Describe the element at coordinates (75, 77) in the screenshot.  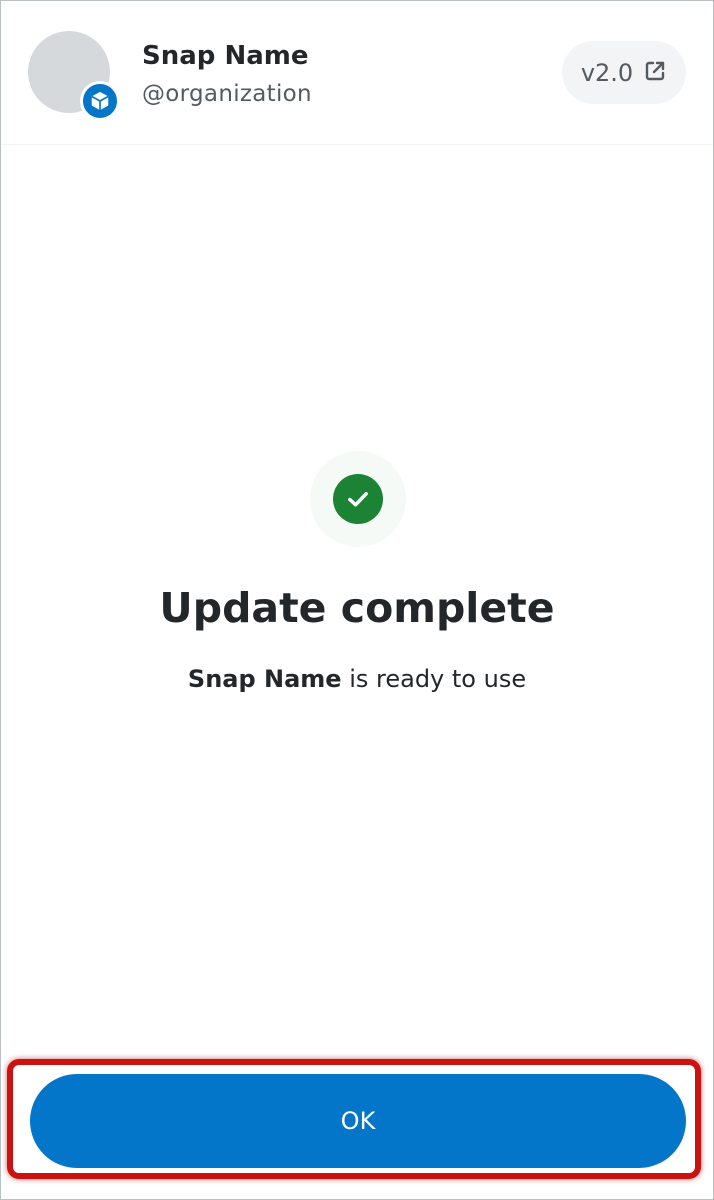
I see `snap-avatar-container` at that location.